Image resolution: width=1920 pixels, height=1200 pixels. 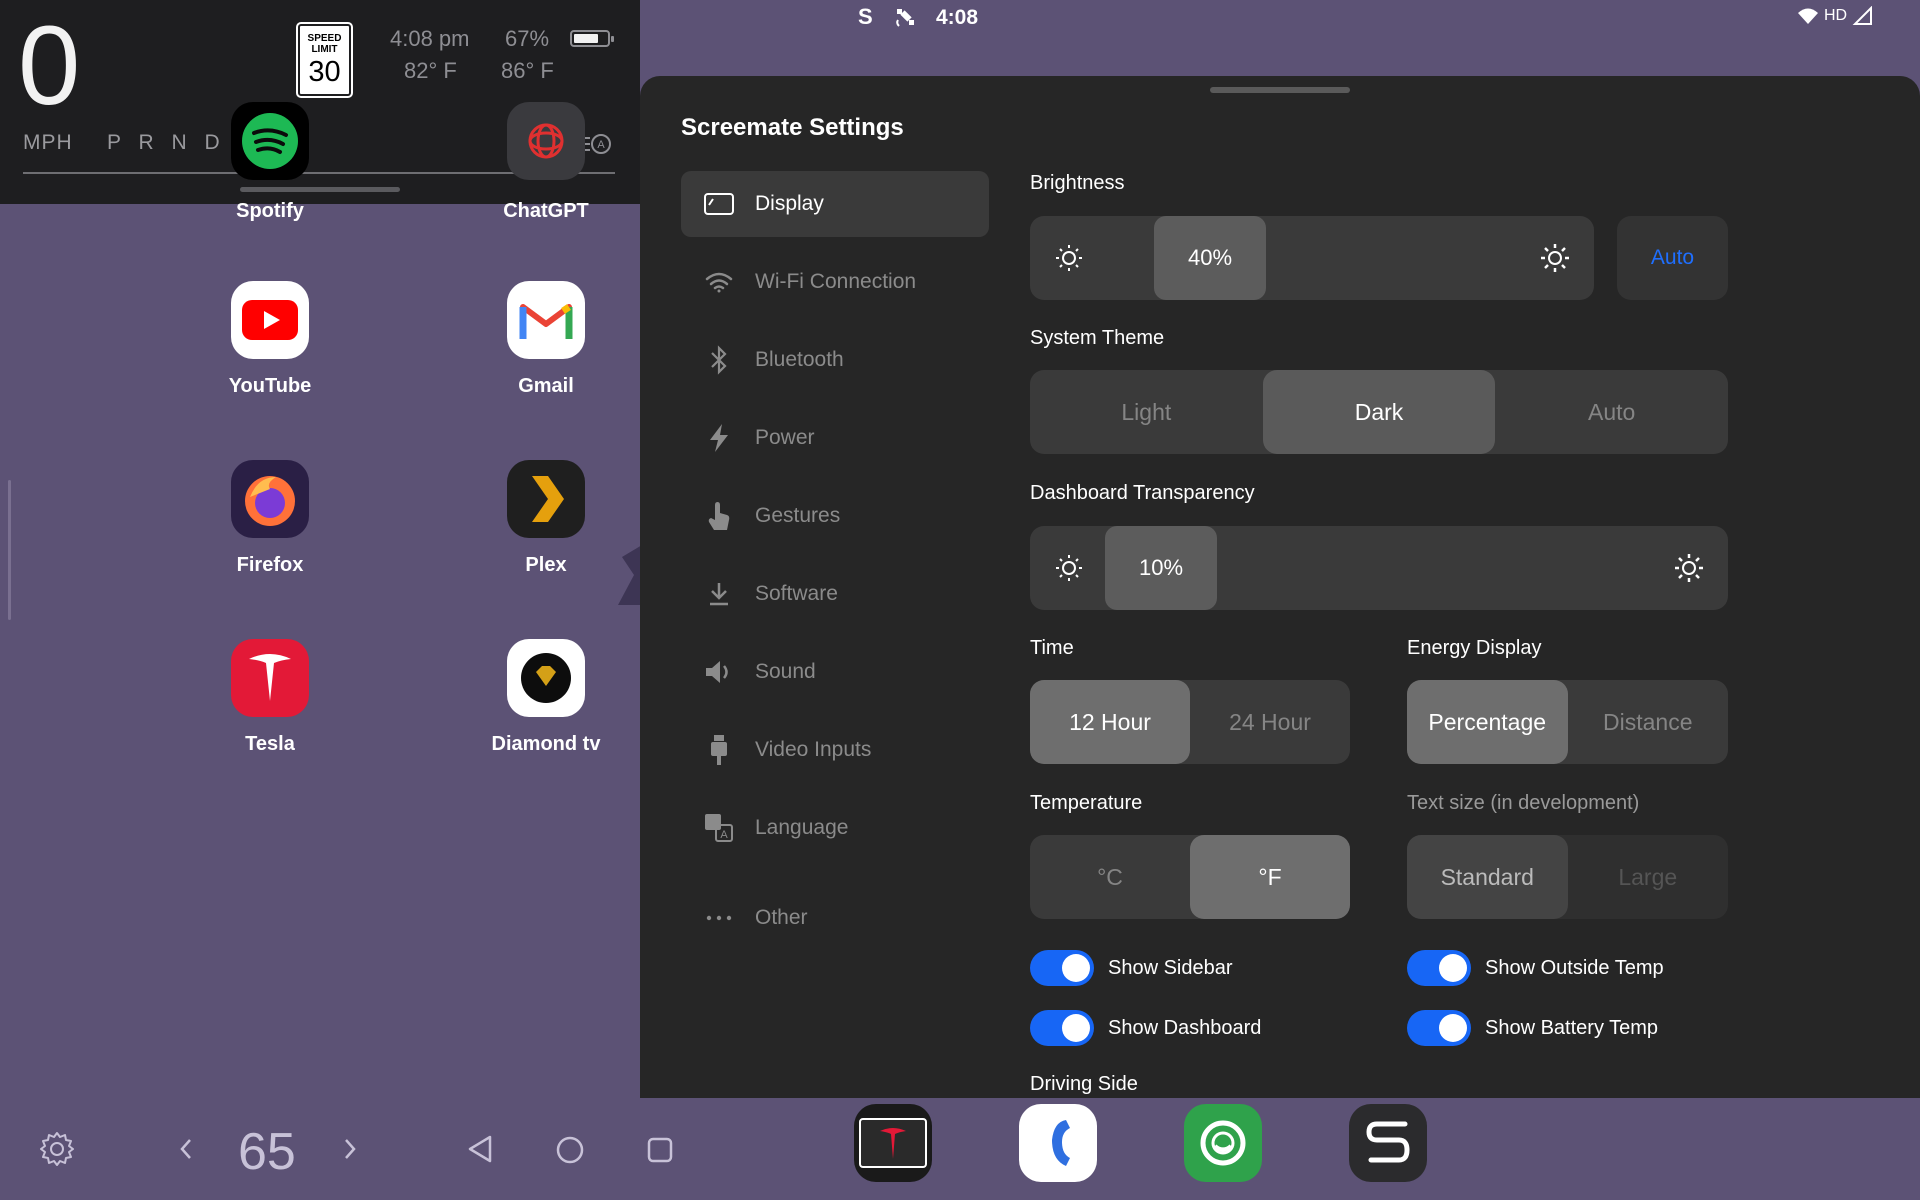 What do you see at coordinates (719, 438) in the screenshot?
I see `bolt-icon` at bounding box center [719, 438].